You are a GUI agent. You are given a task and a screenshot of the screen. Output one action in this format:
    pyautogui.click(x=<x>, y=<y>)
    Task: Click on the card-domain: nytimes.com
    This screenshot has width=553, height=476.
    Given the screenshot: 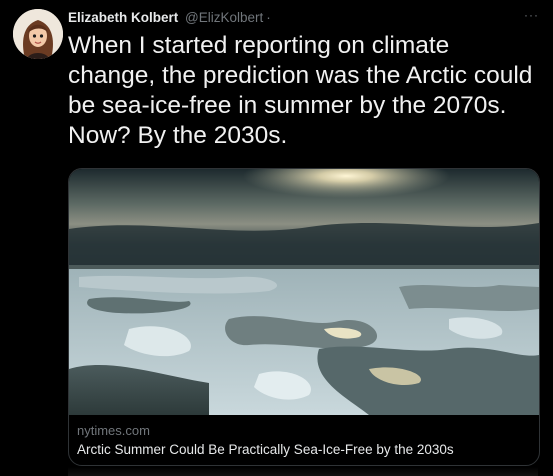 What is the action you would take?
    pyautogui.click(x=113, y=430)
    